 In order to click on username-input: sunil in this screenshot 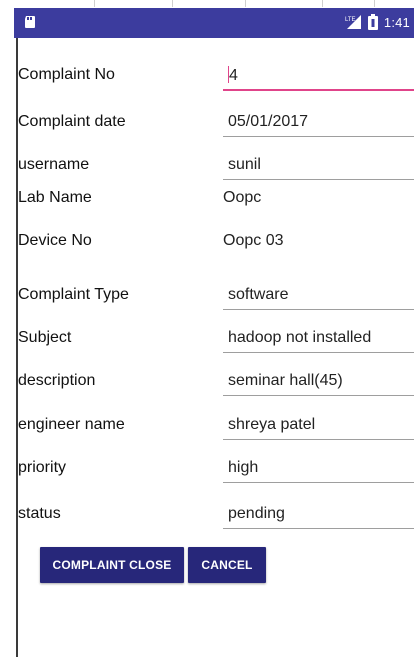, I will do `click(244, 165)`.